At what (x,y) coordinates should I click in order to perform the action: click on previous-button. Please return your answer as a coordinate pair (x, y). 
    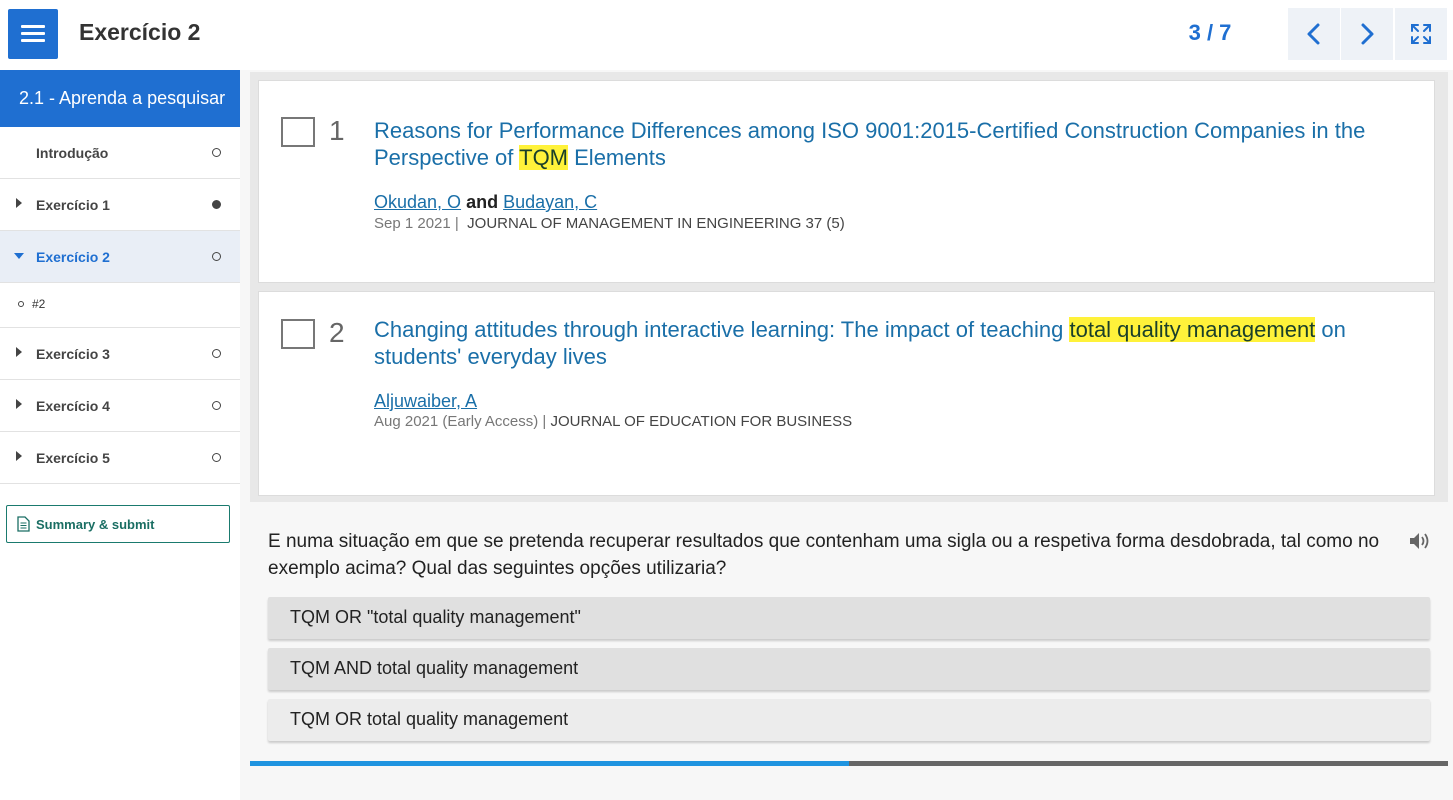
    Looking at the image, I should click on (1314, 34).